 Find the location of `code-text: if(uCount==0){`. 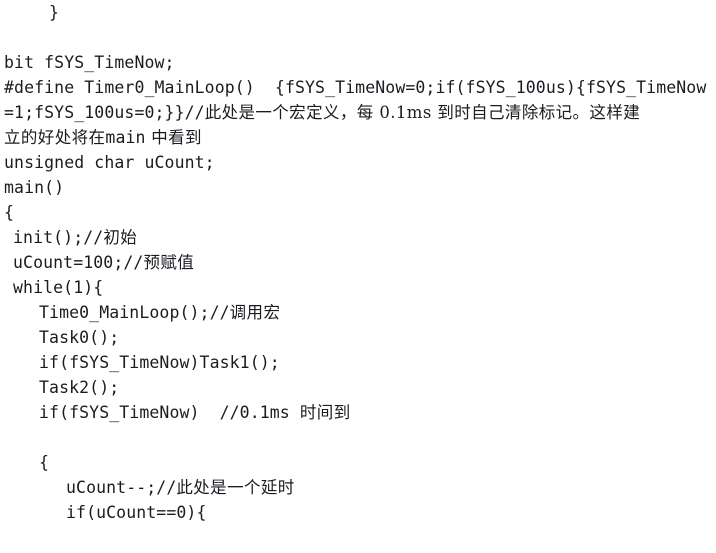

code-text: if(uCount==0){ is located at coordinates (136, 512).